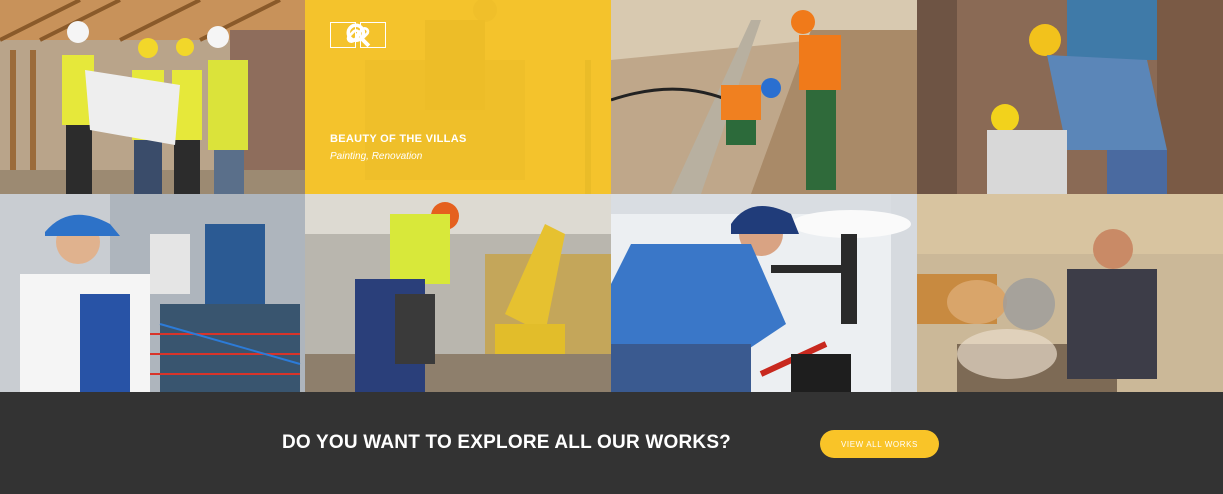 This screenshot has height=494, width=1223. Describe the element at coordinates (398, 139) in the screenshot. I see `gallery-item-title: BEAUTY OF THE VILLAS` at that location.